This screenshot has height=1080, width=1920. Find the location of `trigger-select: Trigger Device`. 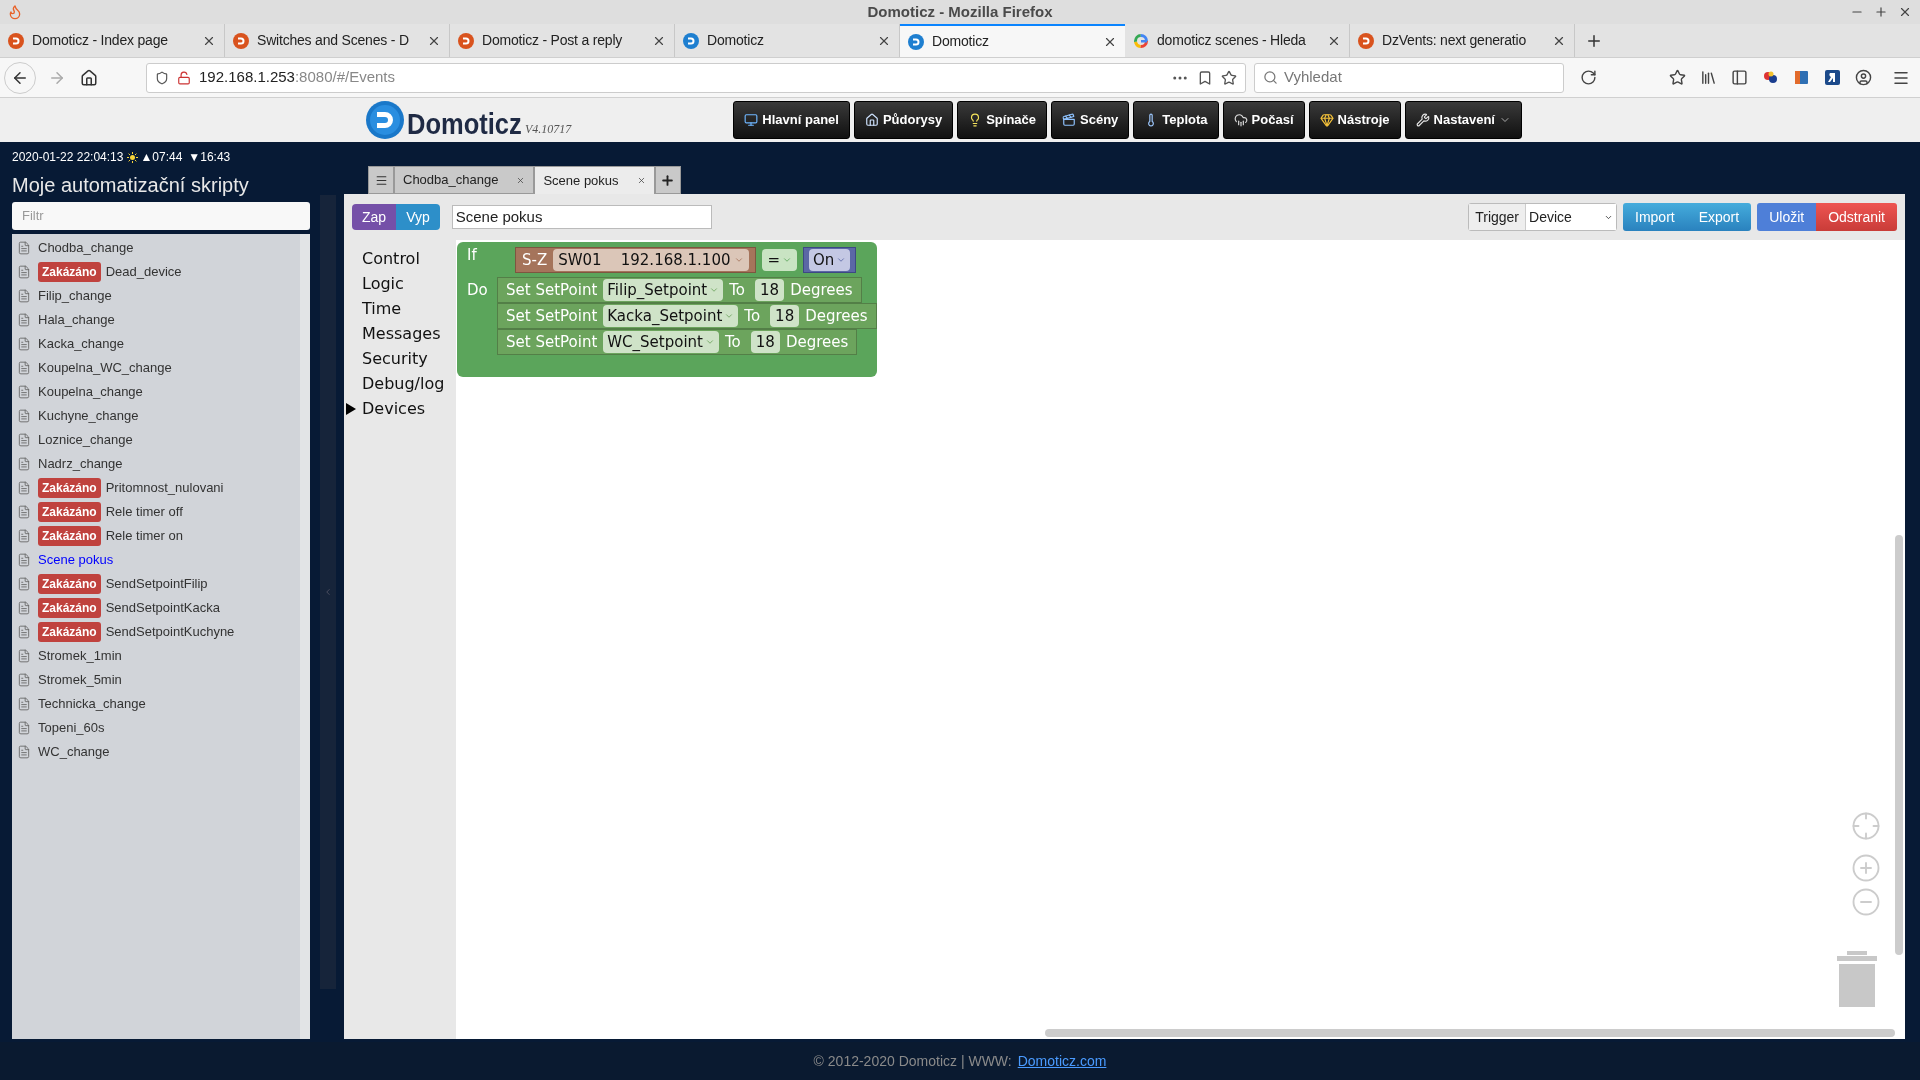

trigger-select: Trigger Device is located at coordinates (1542, 217).